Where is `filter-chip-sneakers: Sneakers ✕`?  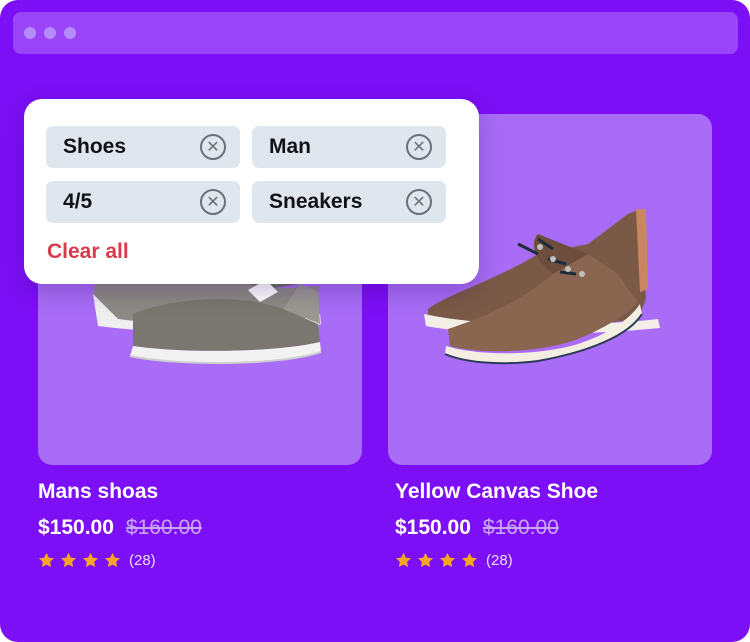 filter-chip-sneakers: Sneakers ✕ is located at coordinates (349, 202).